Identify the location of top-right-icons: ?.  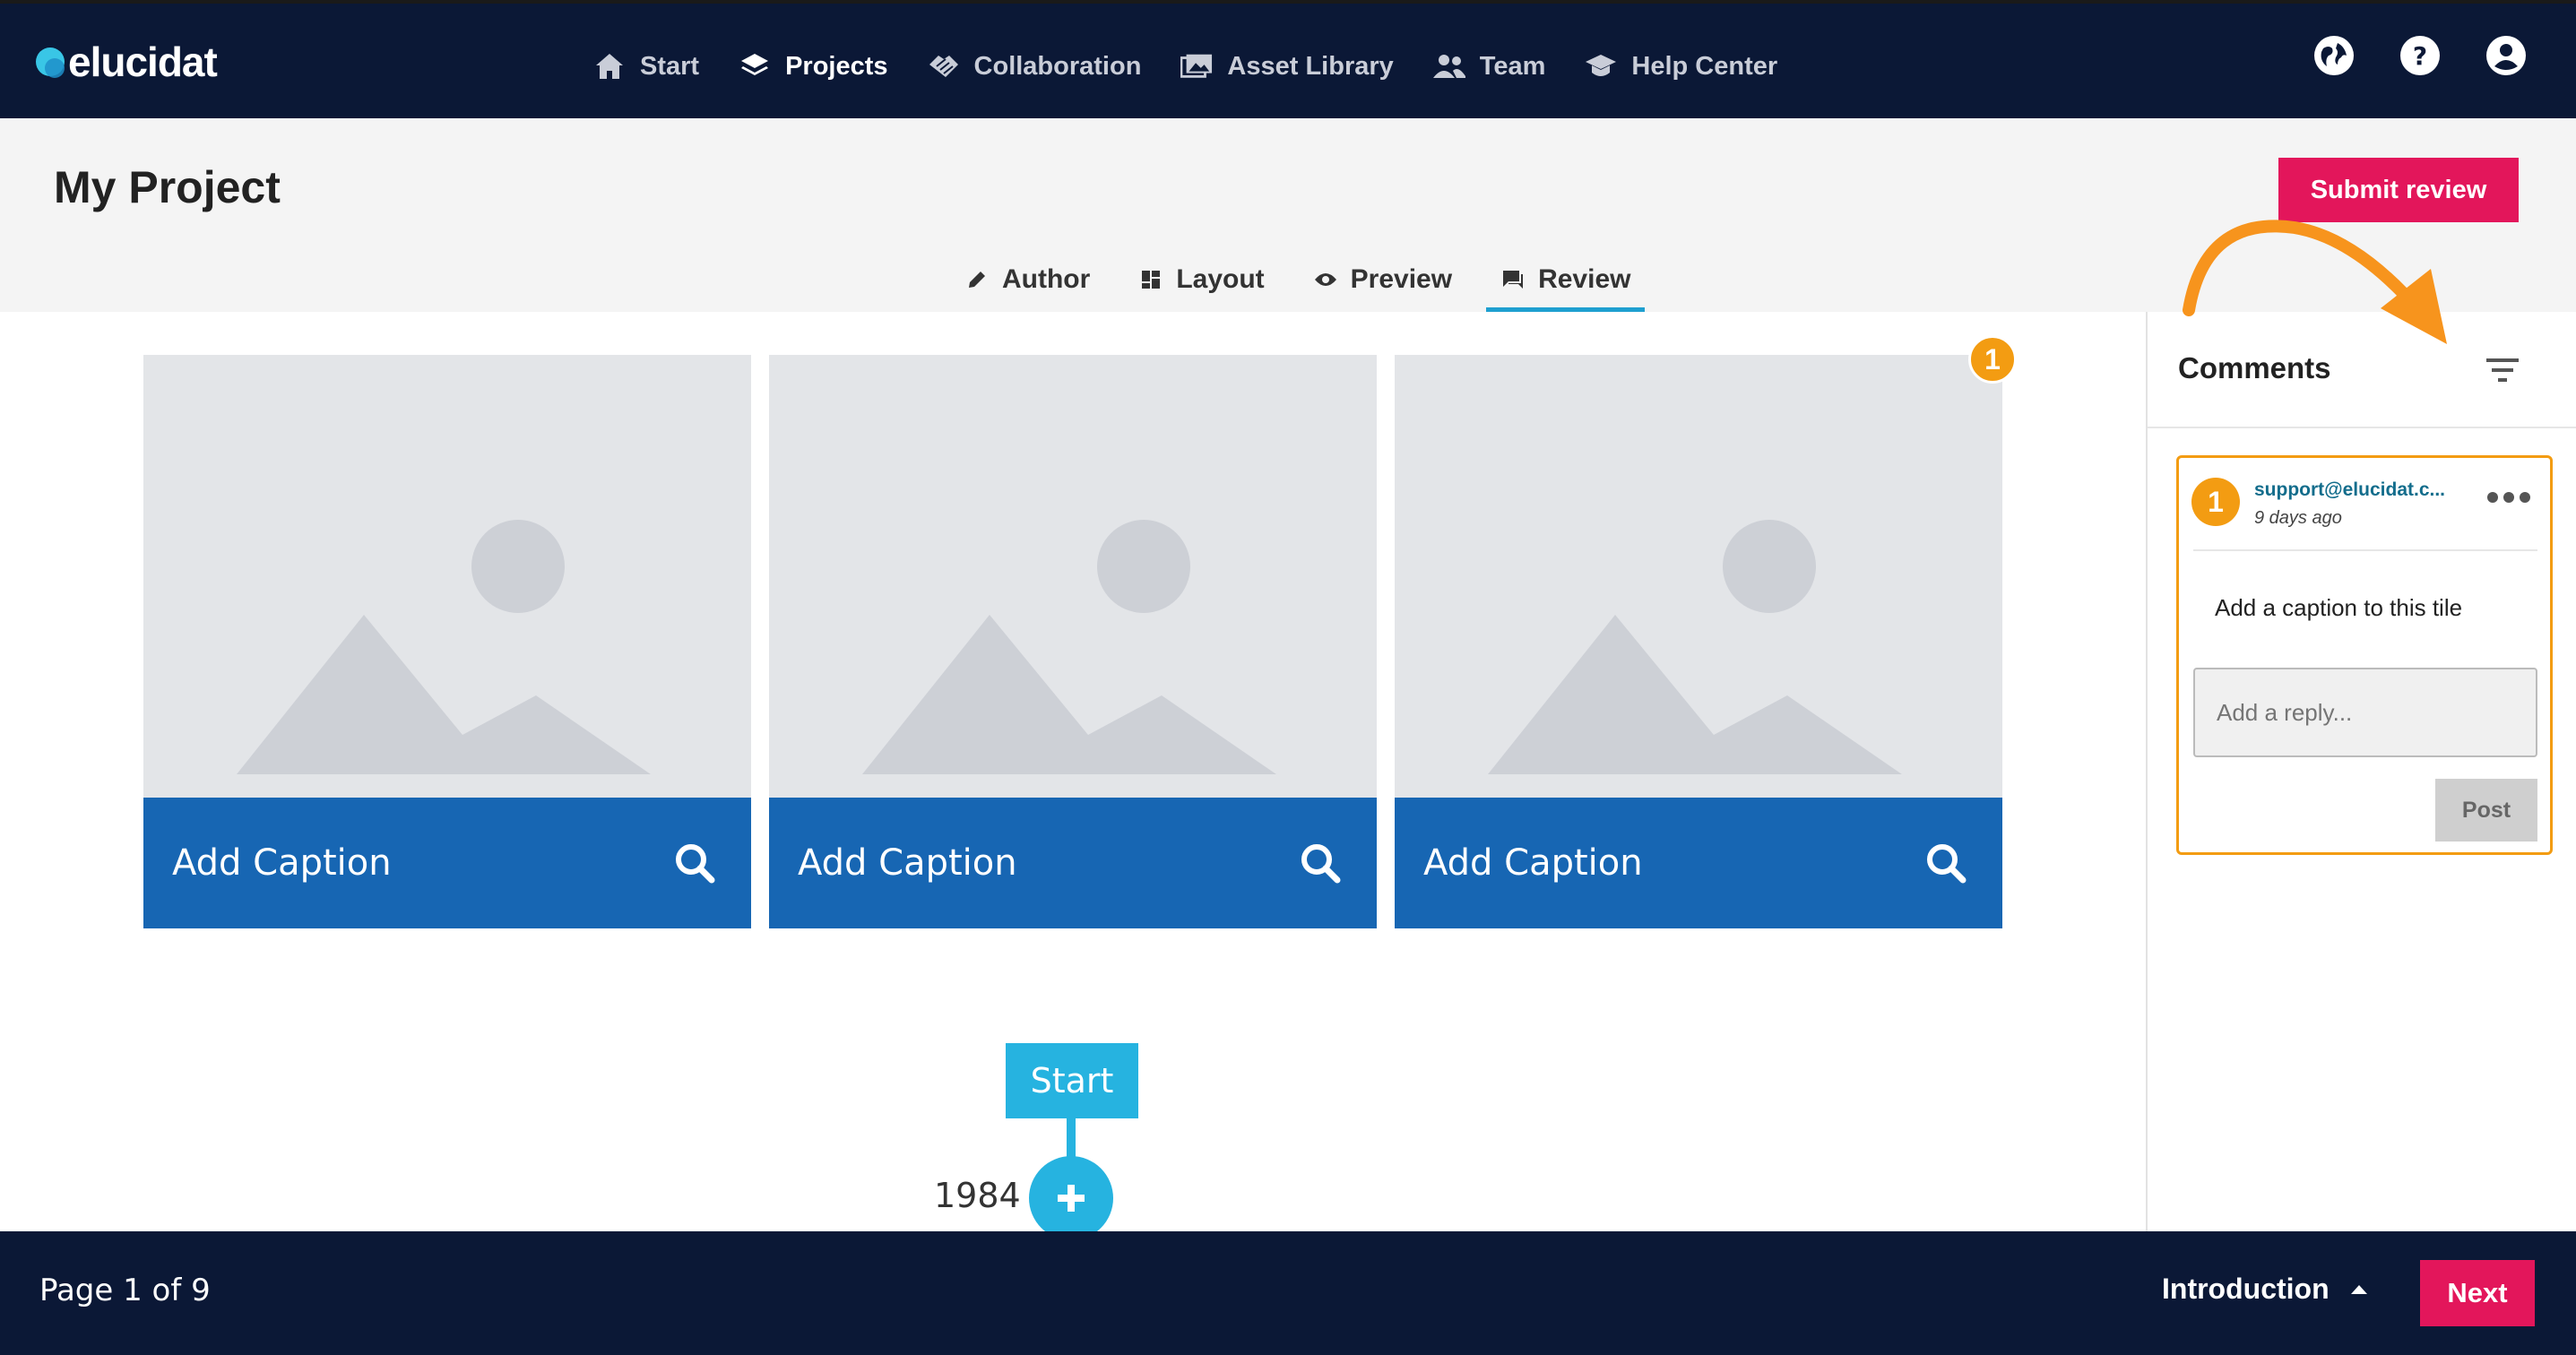
(2420, 55).